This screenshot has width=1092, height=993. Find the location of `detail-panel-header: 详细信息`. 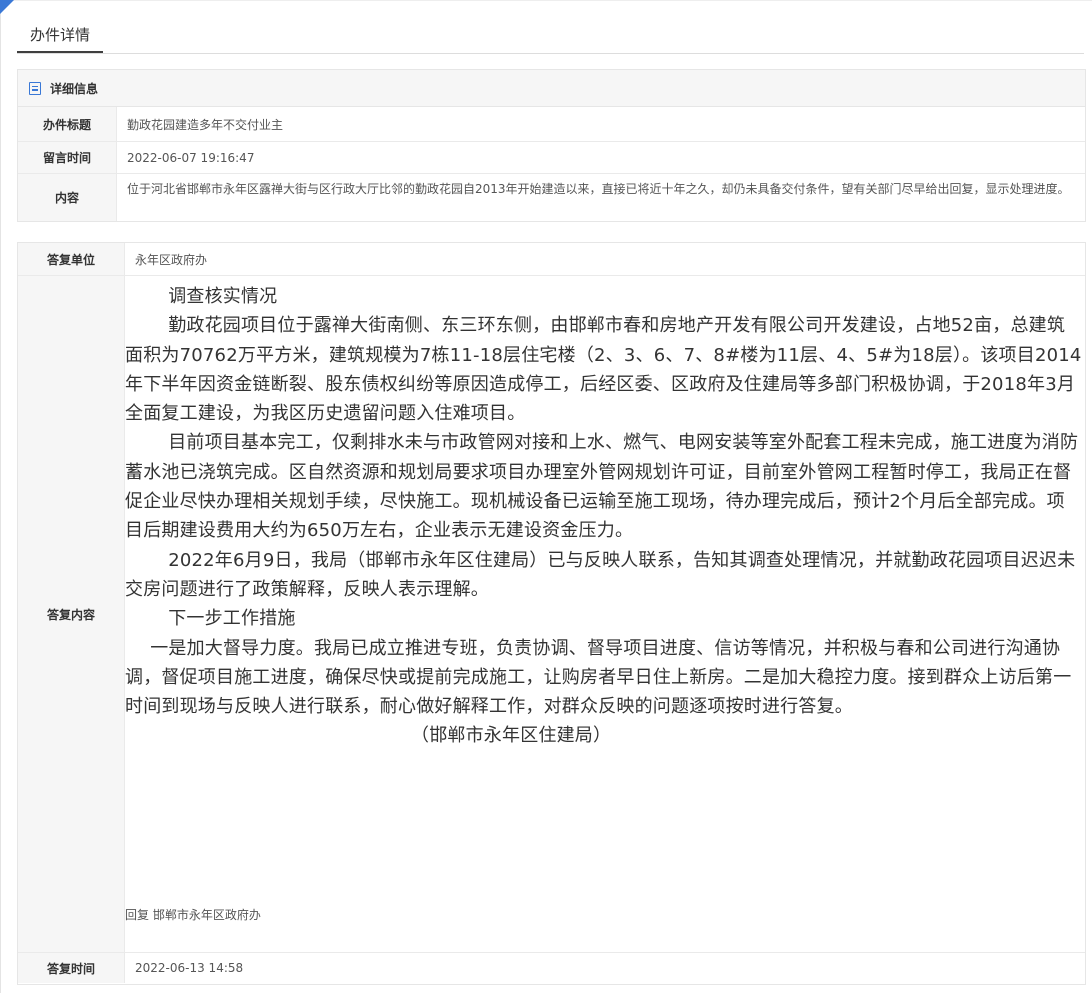

detail-panel-header: 详细信息 is located at coordinates (551, 88).